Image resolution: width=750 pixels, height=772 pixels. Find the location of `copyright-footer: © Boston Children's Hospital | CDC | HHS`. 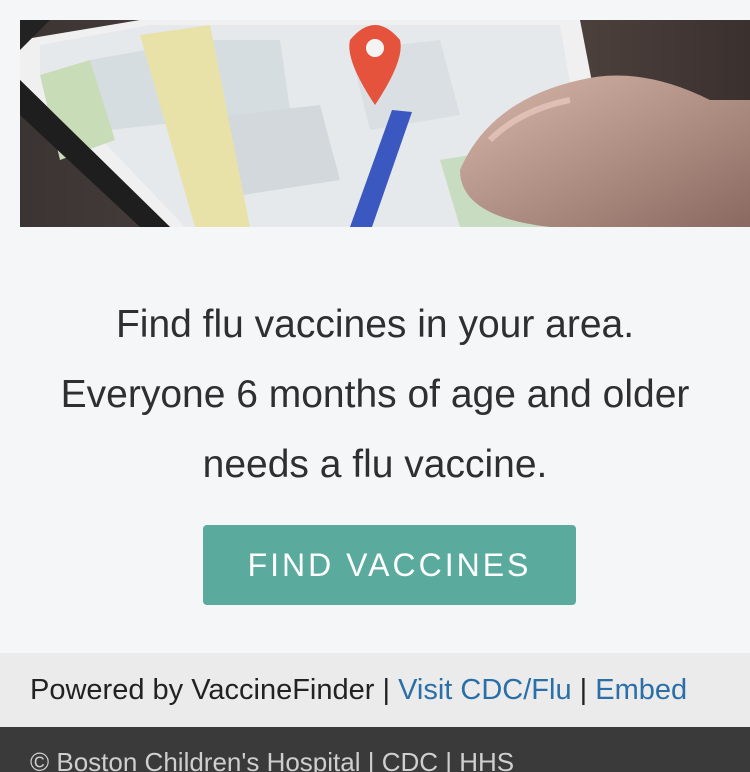

copyright-footer: © Boston Children's Hospital | CDC | HHS is located at coordinates (375, 749).